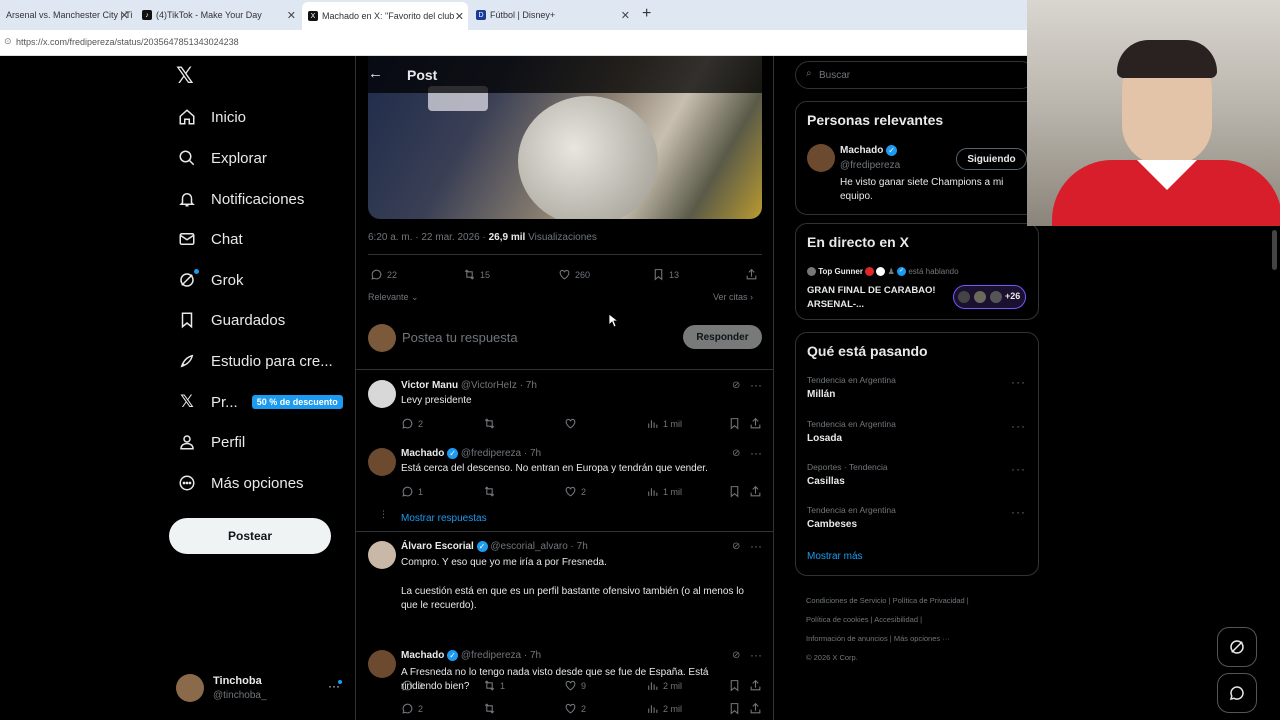 The width and height of the screenshot is (1280, 720). What do you see at coordinates (211, 442) in the screenshot?
I see `nav-item-perfil: Perfil` at bounding box center [211, 442].